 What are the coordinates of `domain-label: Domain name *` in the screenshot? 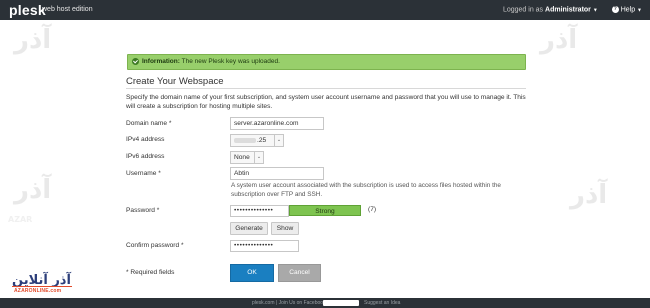 It's located at (149, 123).